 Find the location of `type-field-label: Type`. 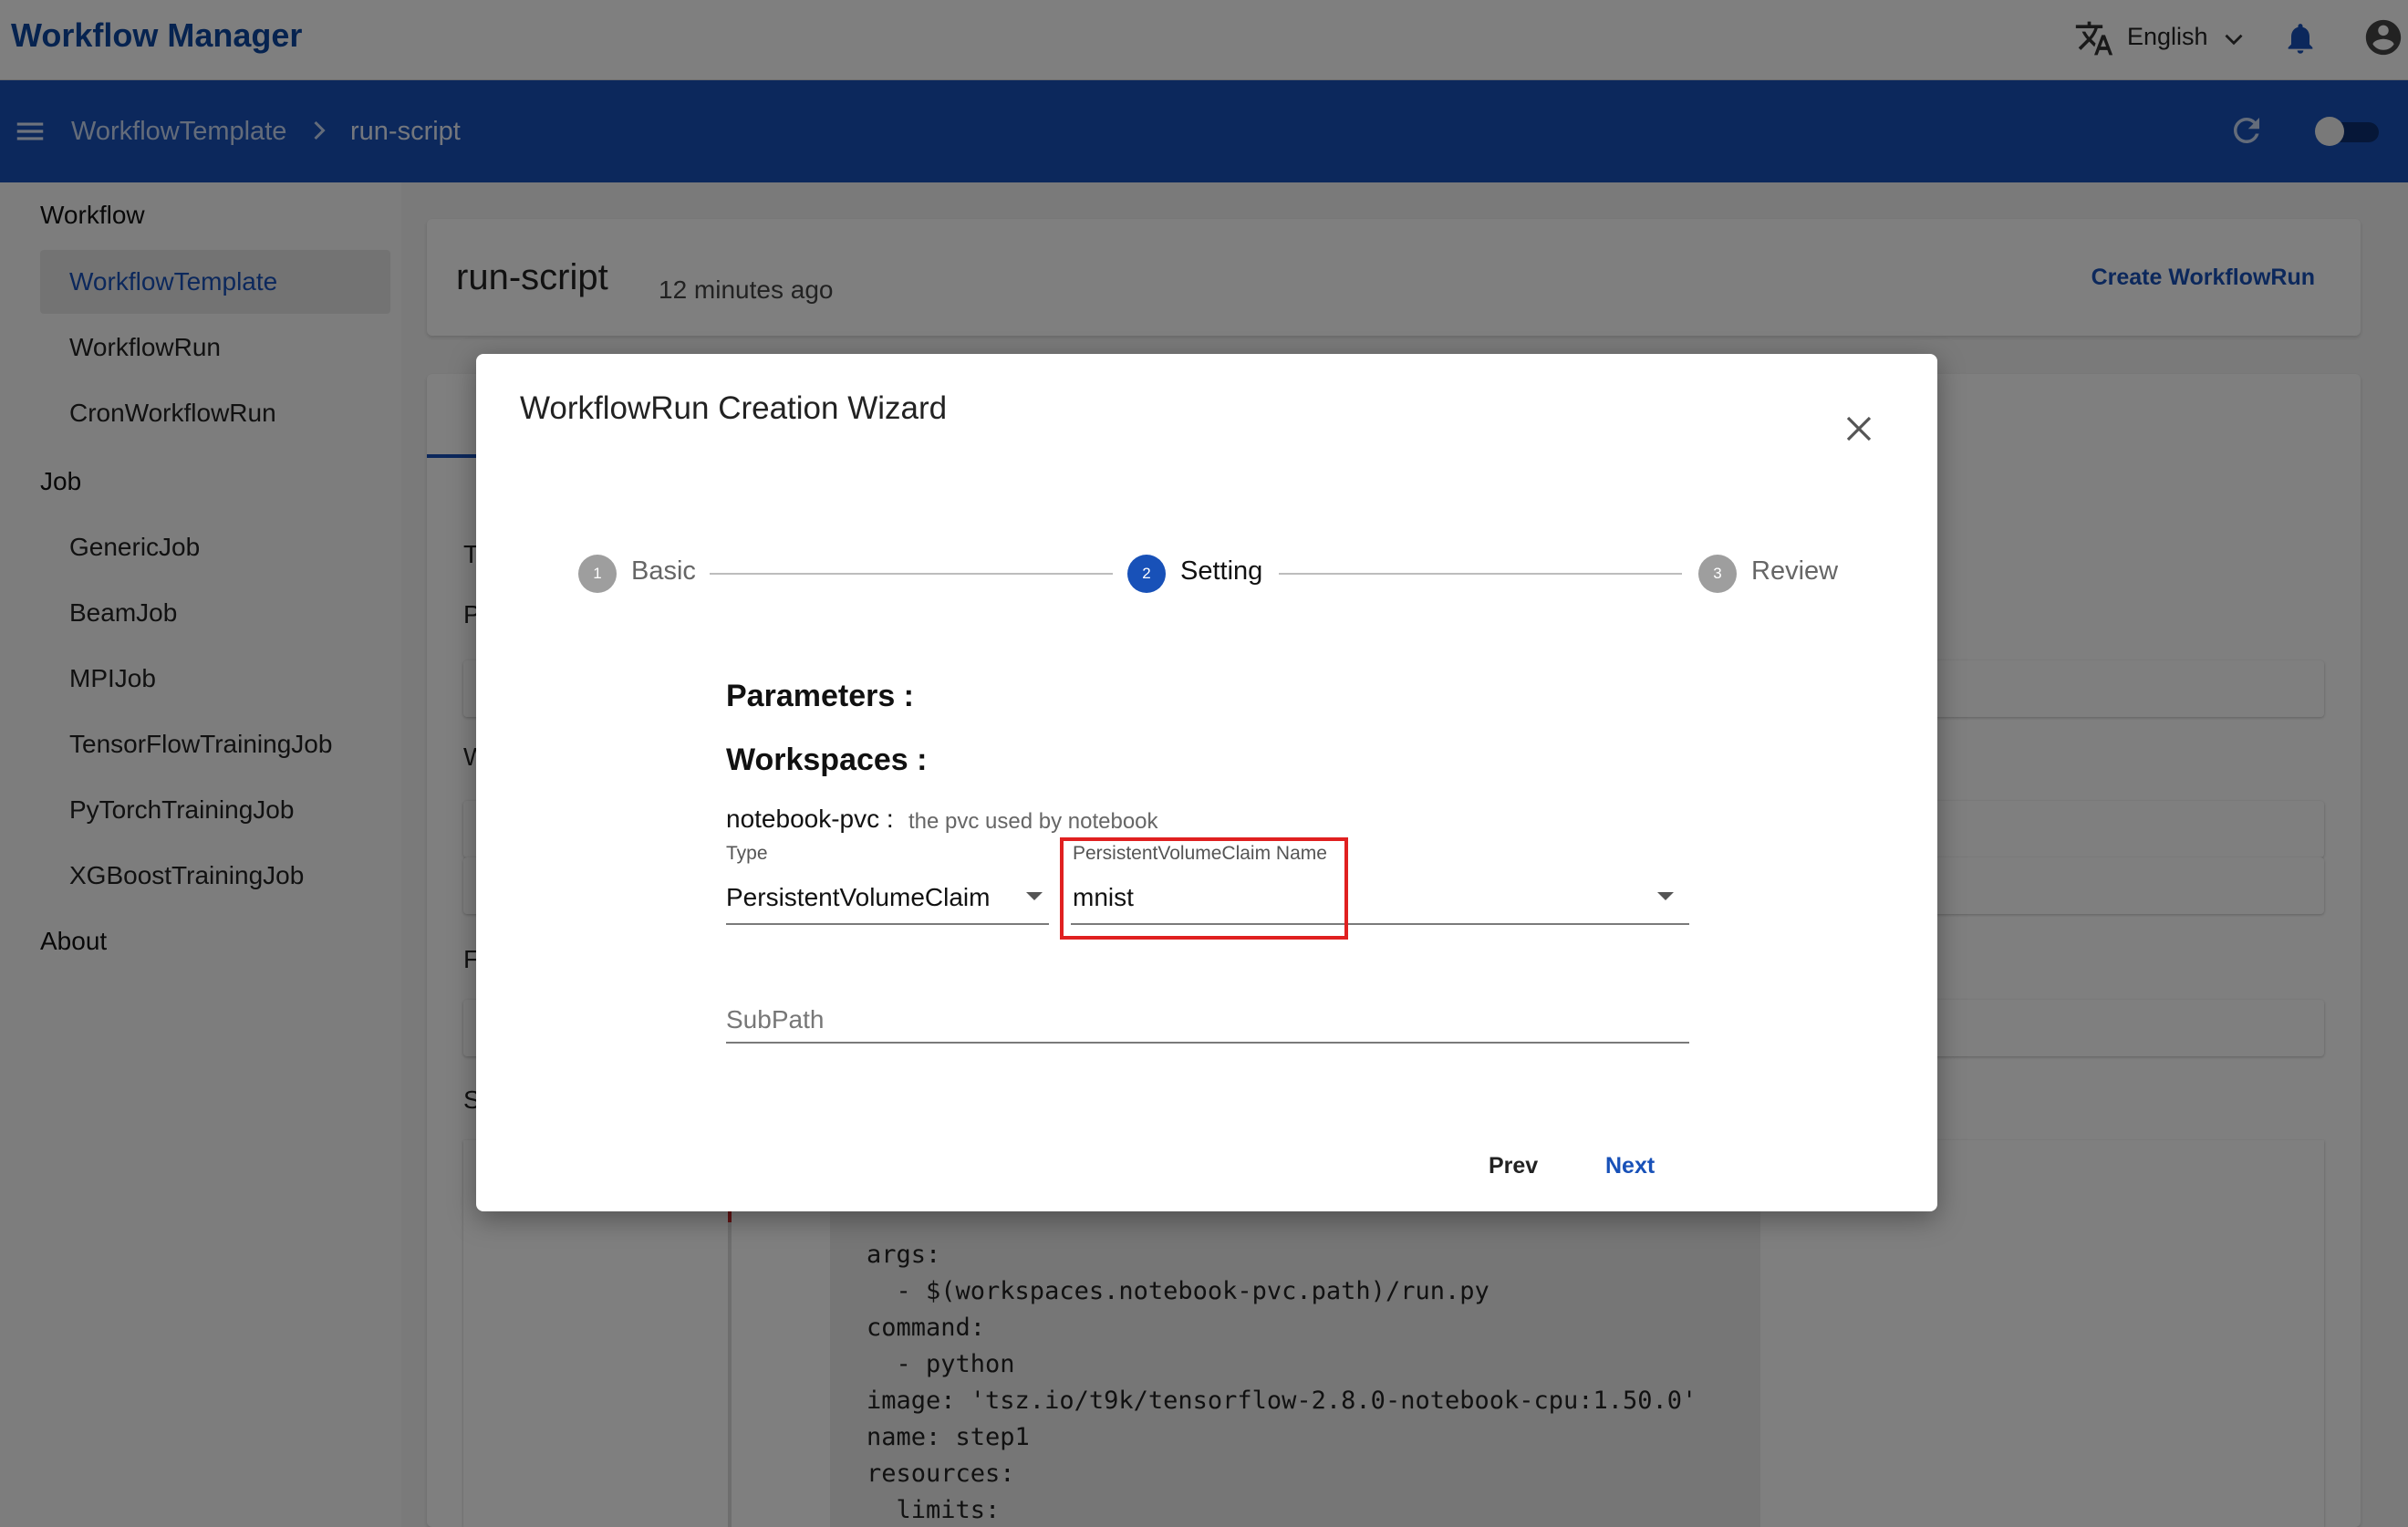

type-field-label: Type is located at coordinates (747, 853).